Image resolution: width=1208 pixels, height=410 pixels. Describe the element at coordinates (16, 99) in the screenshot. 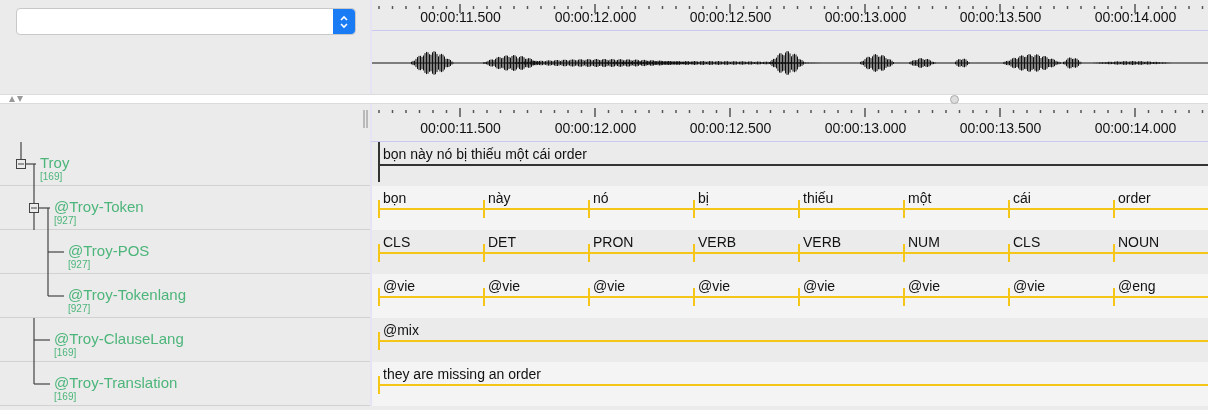

I see `collapse-arrows-icon` at that location.